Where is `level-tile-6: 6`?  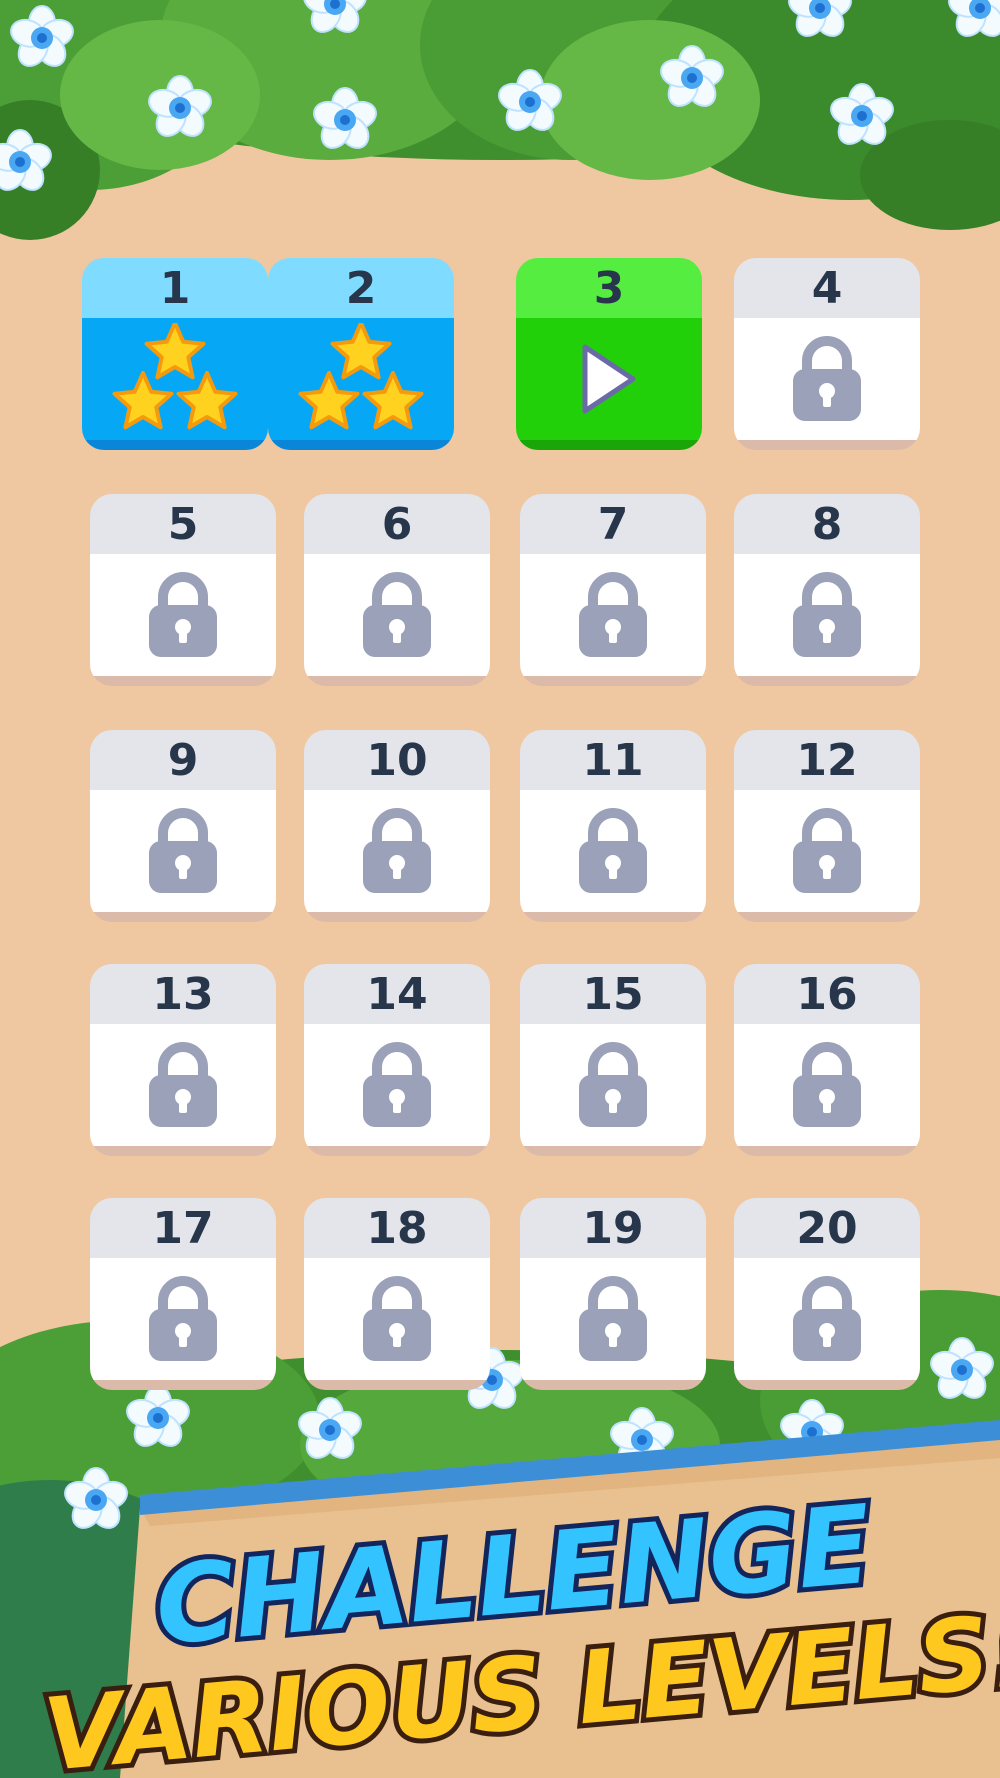
level-tile-6: 6 is located at coordinates (397, 590).